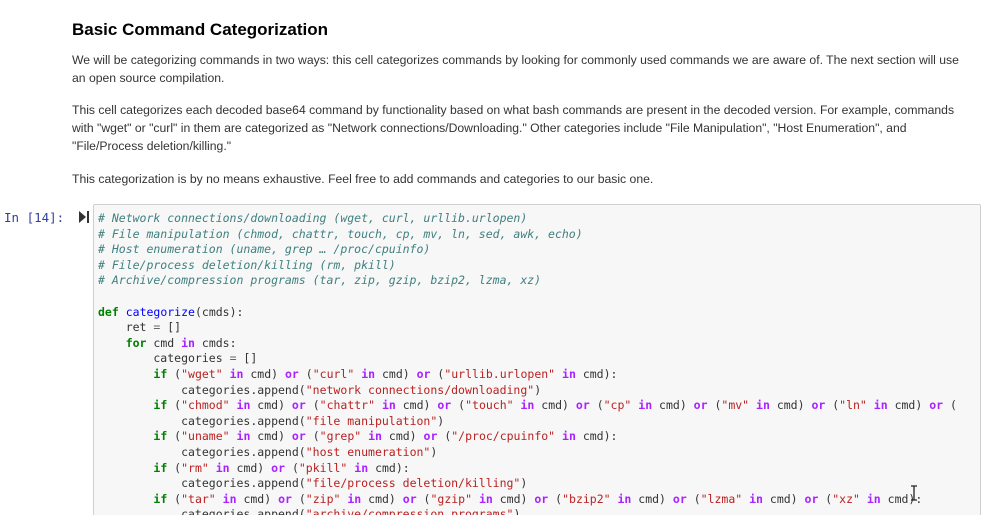  What do you see at coordinates (195, 467) in the screenshot?
I see `code-token: "rm"` at bounding box center [195, 467].